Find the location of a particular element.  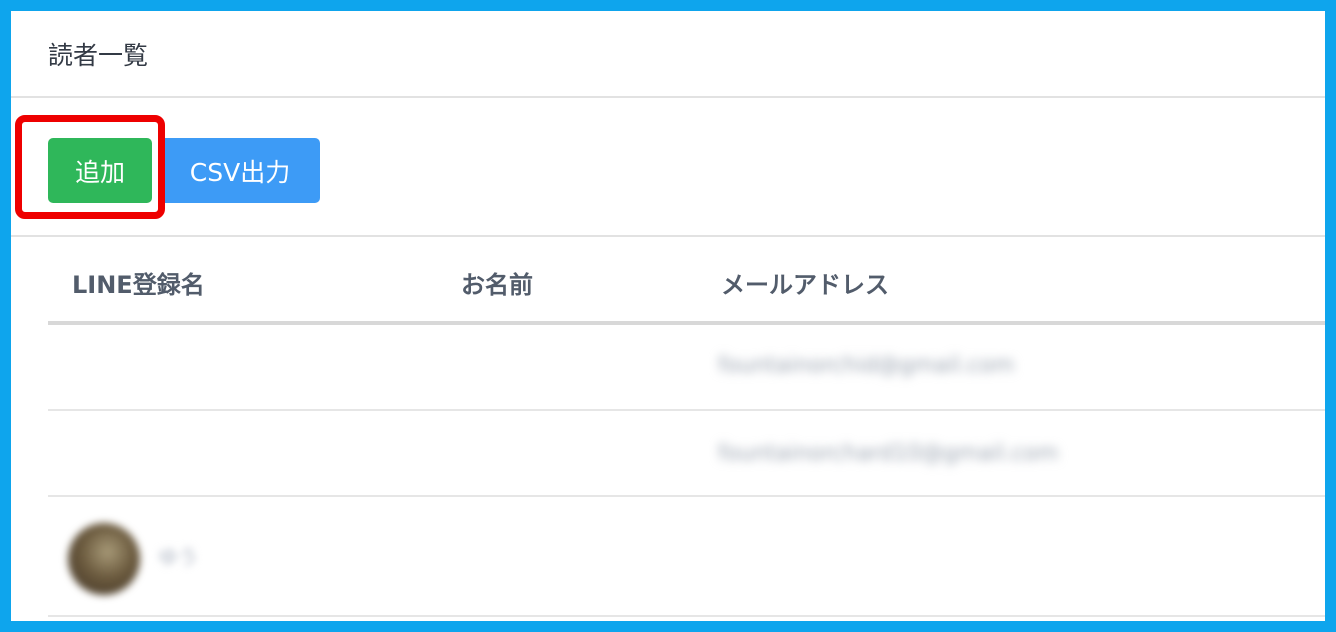

table-row: fountainorchid@gmail.com is located at coordinates (686, 368).